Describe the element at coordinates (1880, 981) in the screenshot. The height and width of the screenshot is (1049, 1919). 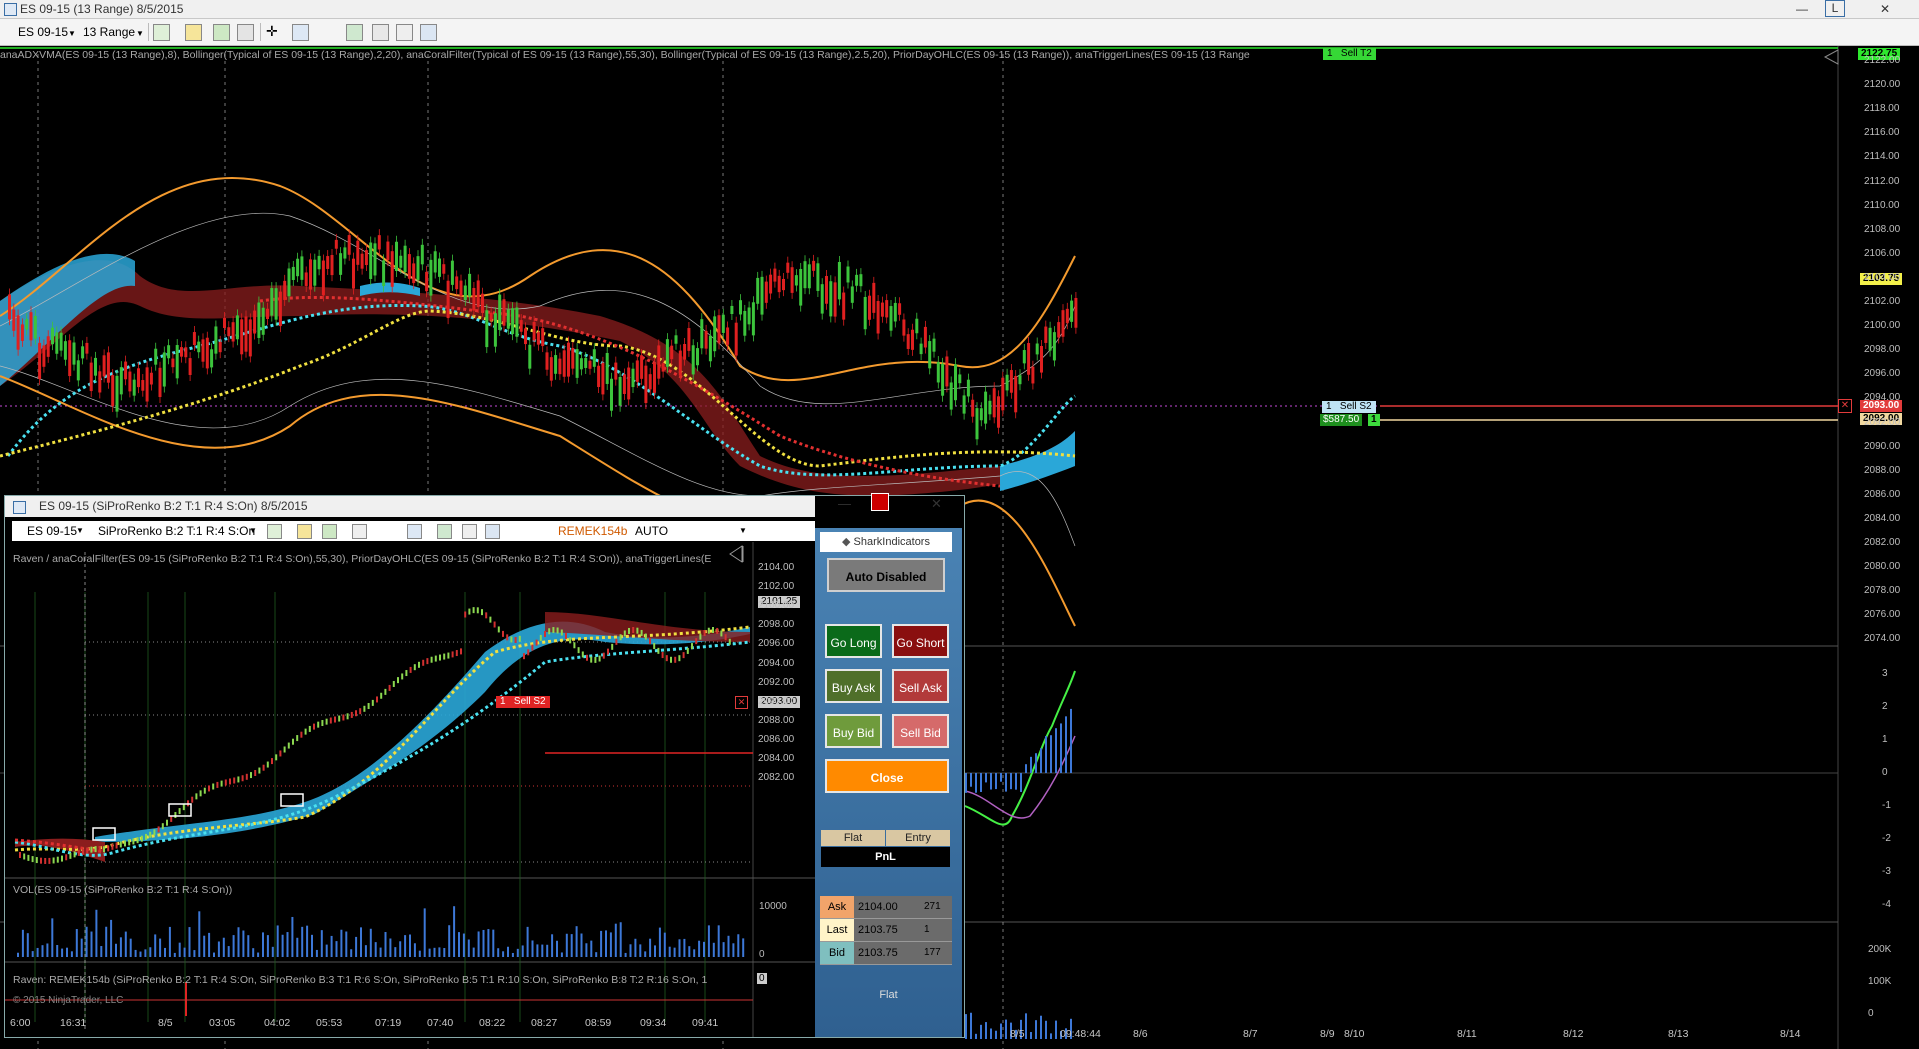
I see `vol-axis-tick: 100K` at that location.